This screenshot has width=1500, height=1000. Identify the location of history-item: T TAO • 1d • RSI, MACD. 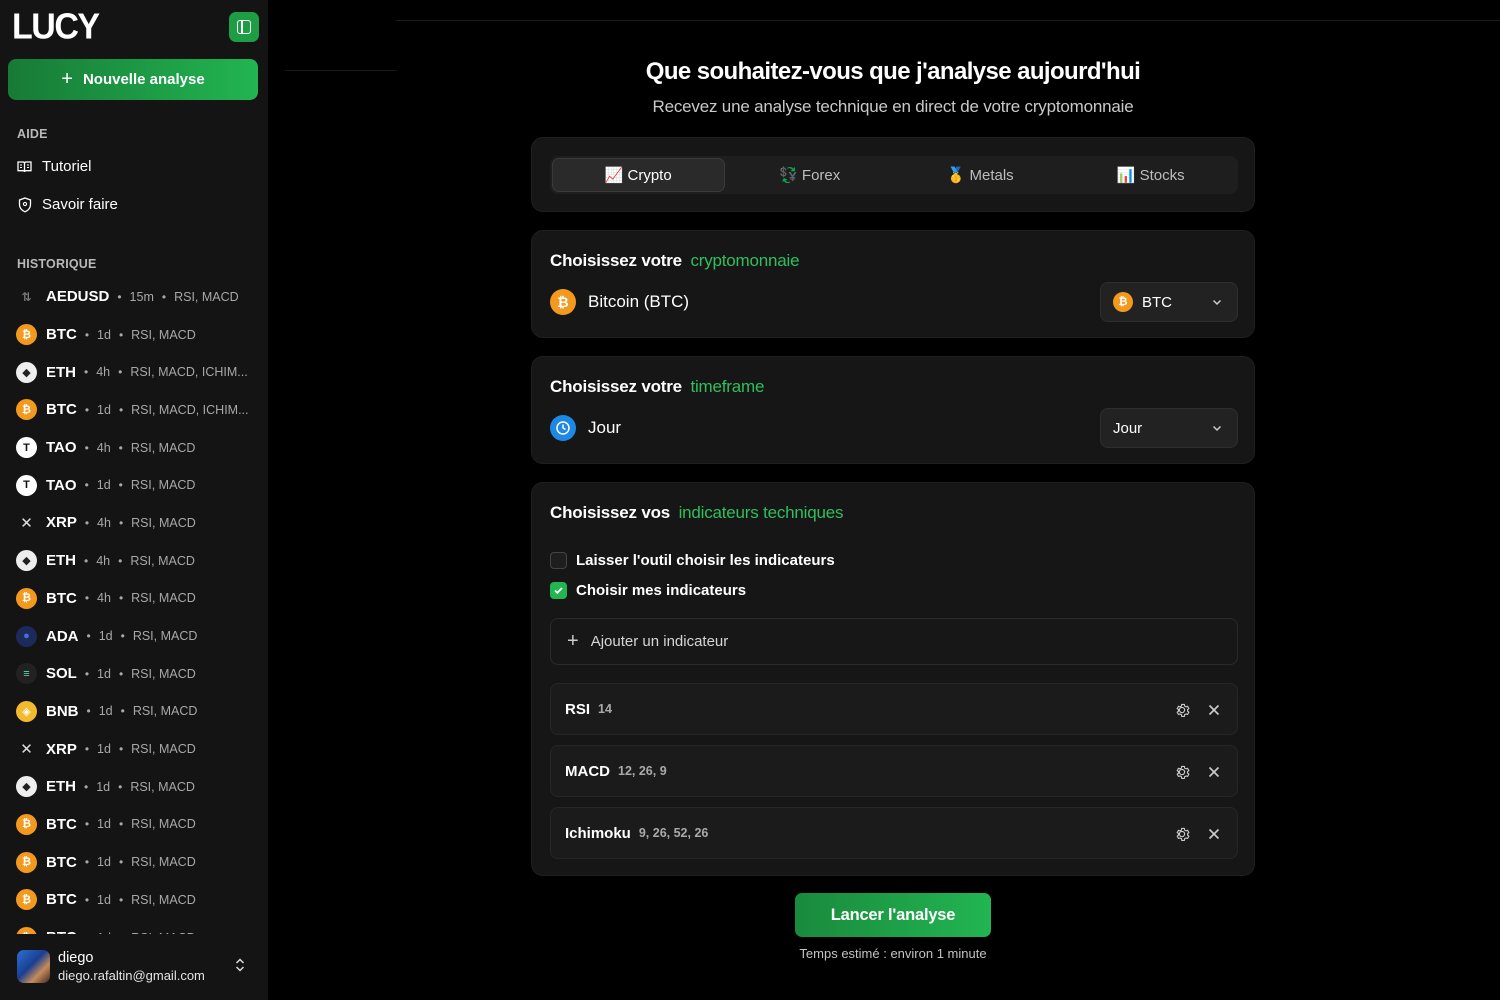
(139, 485).